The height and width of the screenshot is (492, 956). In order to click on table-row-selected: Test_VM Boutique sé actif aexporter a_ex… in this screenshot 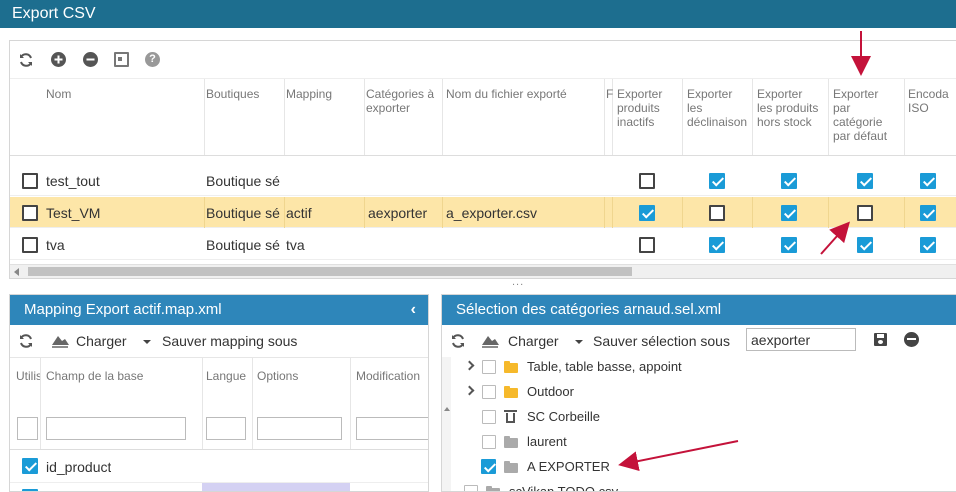, I will do `click(483, 212)`.